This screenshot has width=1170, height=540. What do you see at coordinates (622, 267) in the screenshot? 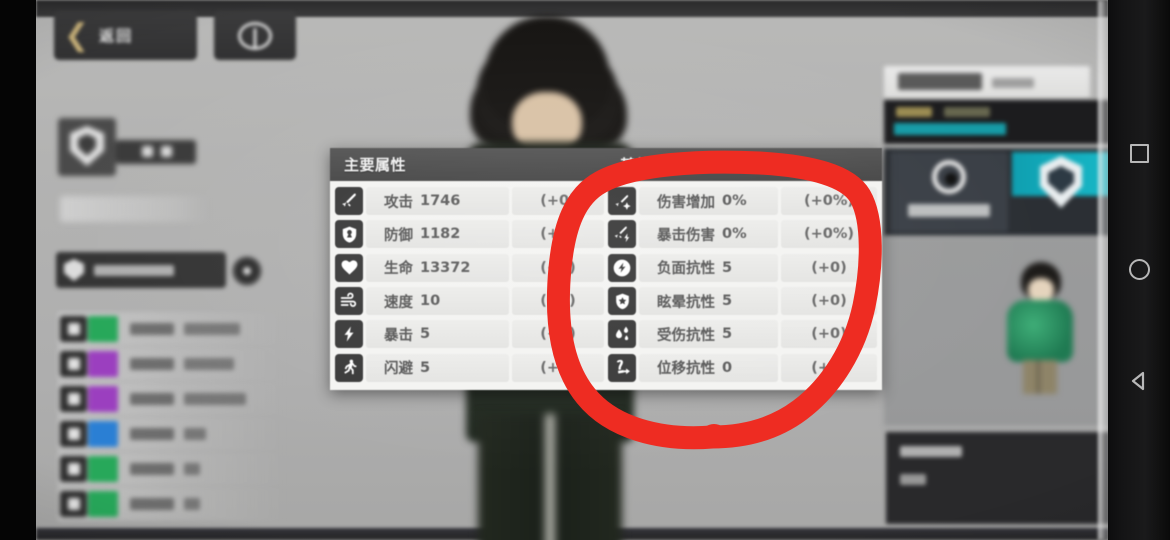
I see `debuff-resist-icon` at bounding box center [622, 267].